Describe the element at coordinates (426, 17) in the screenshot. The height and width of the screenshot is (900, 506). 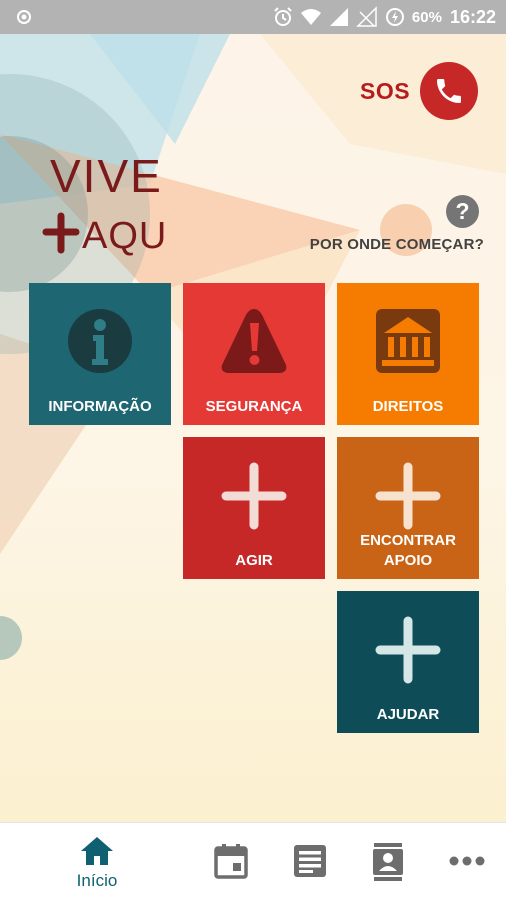
I see `battery-percent: 60%` at that location.